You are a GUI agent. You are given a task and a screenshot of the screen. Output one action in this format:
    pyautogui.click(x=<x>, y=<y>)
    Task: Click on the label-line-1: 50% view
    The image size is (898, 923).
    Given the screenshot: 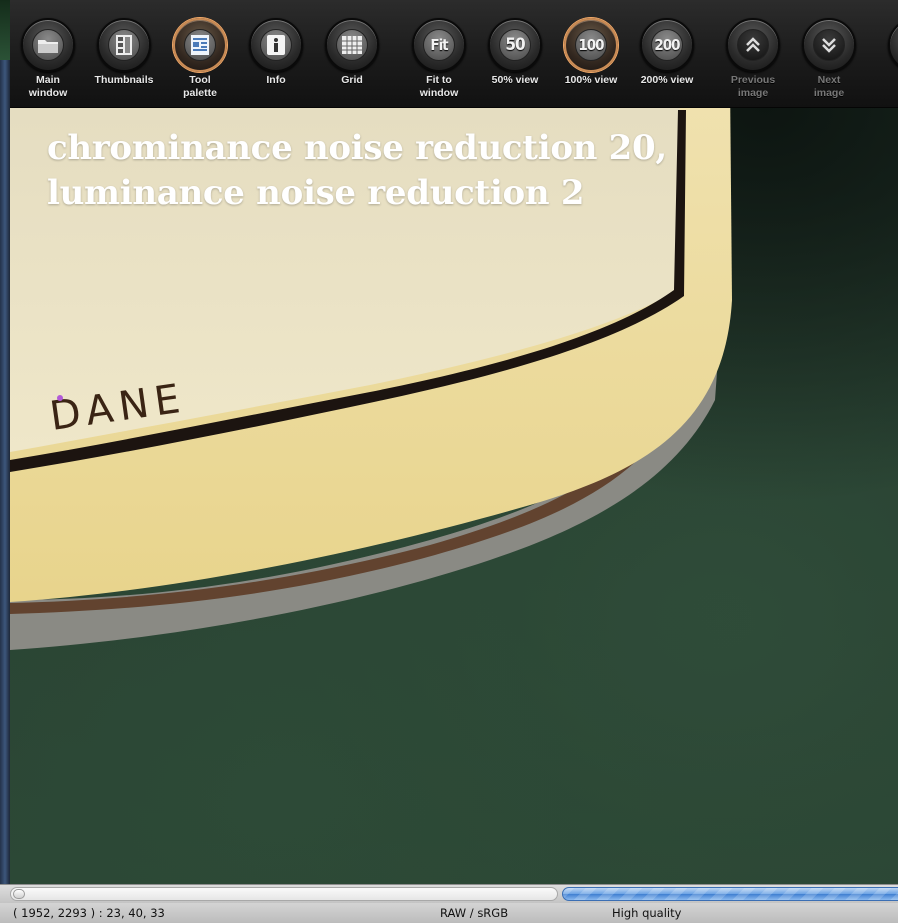 What is the action you would take?
    pyautogui.click(x=515, y=80)
    